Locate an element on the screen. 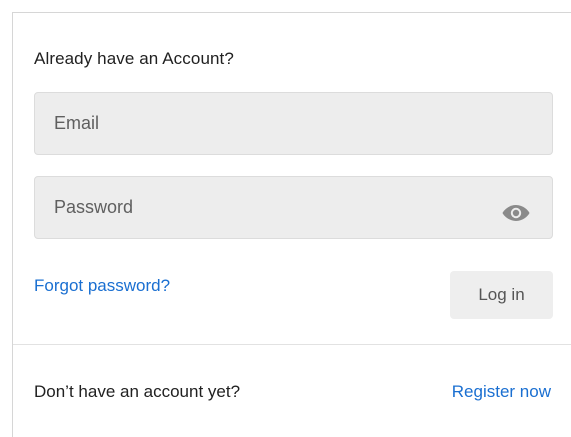 Image resolution: width=571 pixels, height=437 pixels. form-heading: Already have an Account? is located at coordinates (134, 58).